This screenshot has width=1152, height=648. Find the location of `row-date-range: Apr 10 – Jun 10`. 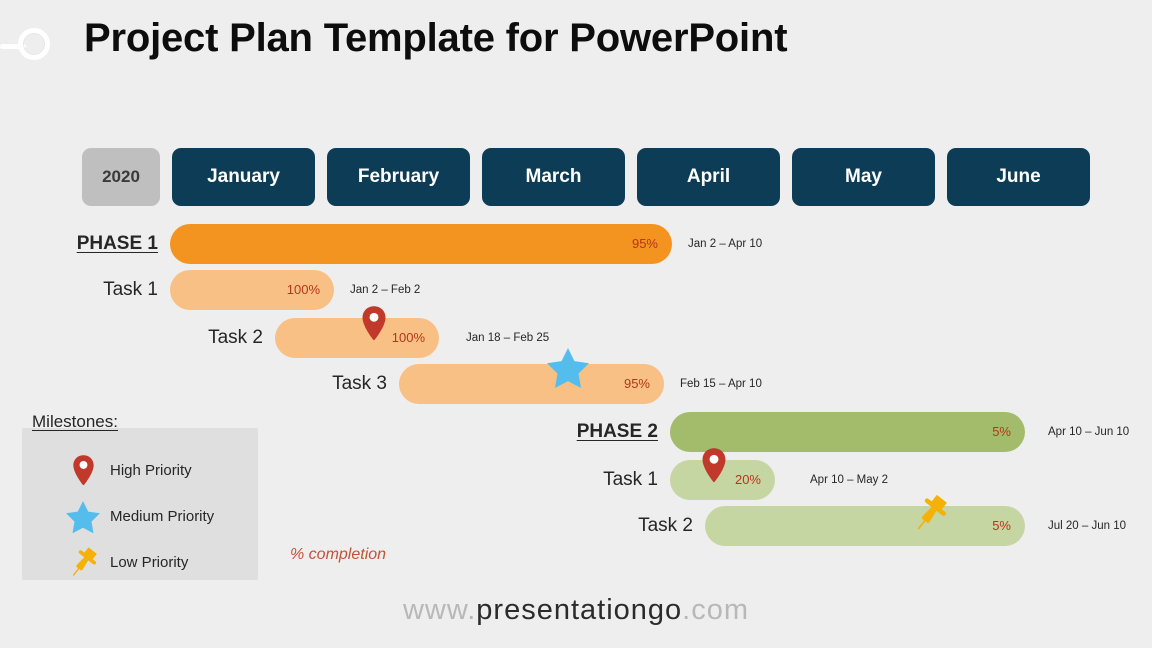

row-date-range: Apr 10 – Jun 10 is located at coordinates (1089, 432).